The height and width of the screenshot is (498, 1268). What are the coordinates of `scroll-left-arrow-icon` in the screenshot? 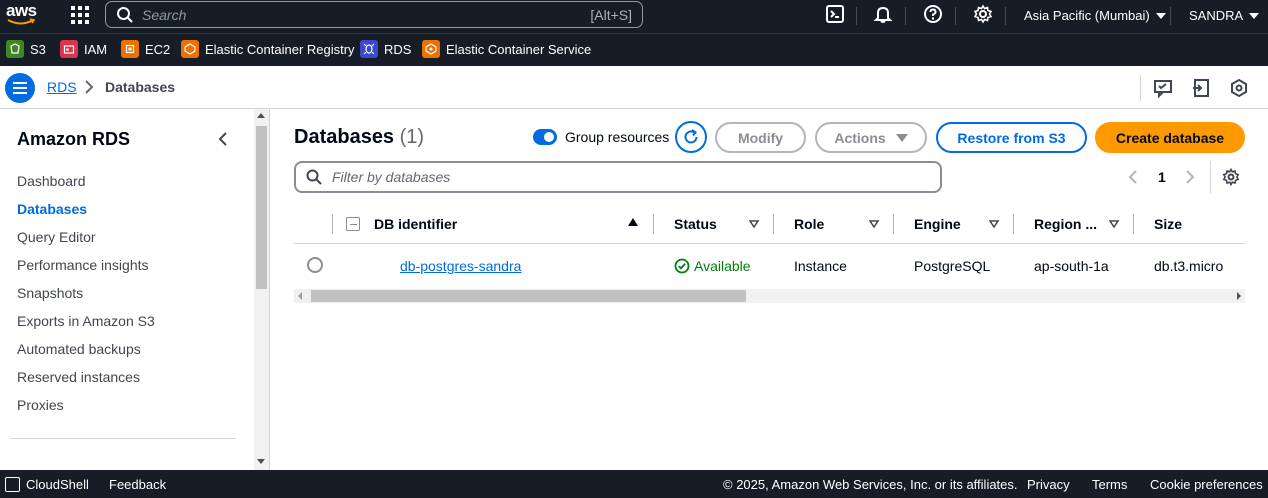 It's located at (300, 296).